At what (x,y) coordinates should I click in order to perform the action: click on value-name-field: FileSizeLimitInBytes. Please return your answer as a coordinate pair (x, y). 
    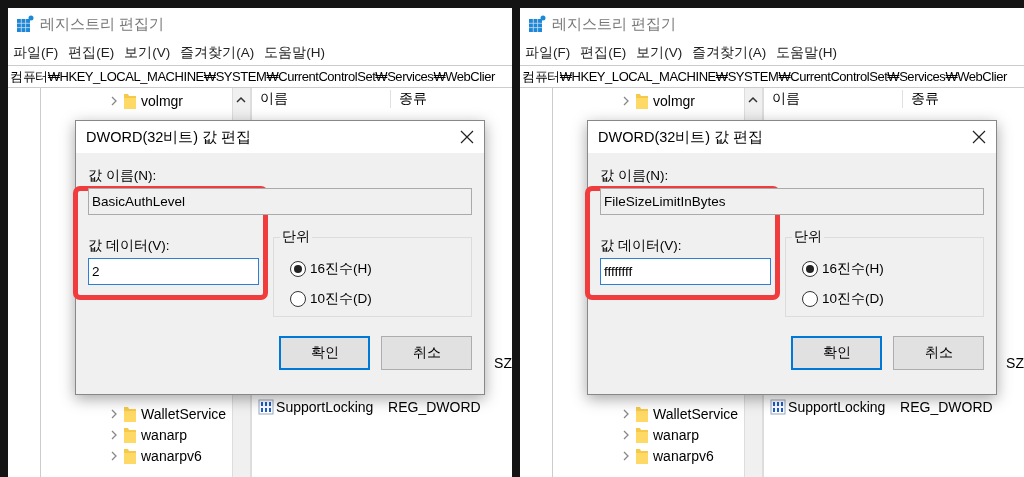
    Looking at the image, I should click on (792, 201).